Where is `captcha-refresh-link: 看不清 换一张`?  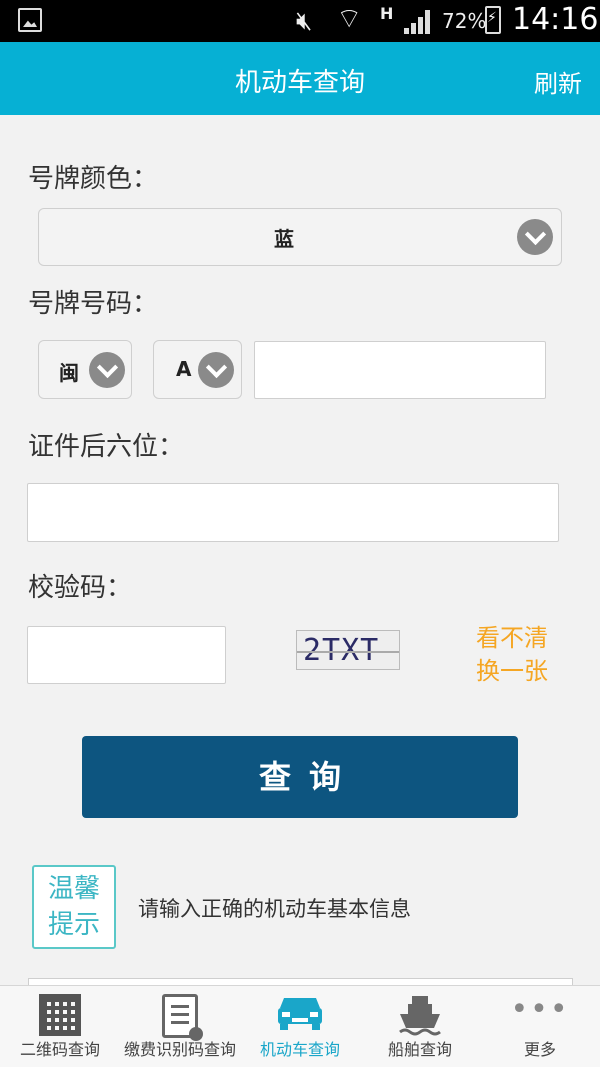
captcha-refresh-link: 看不清 换一张 is located at coordinates (512, 655).